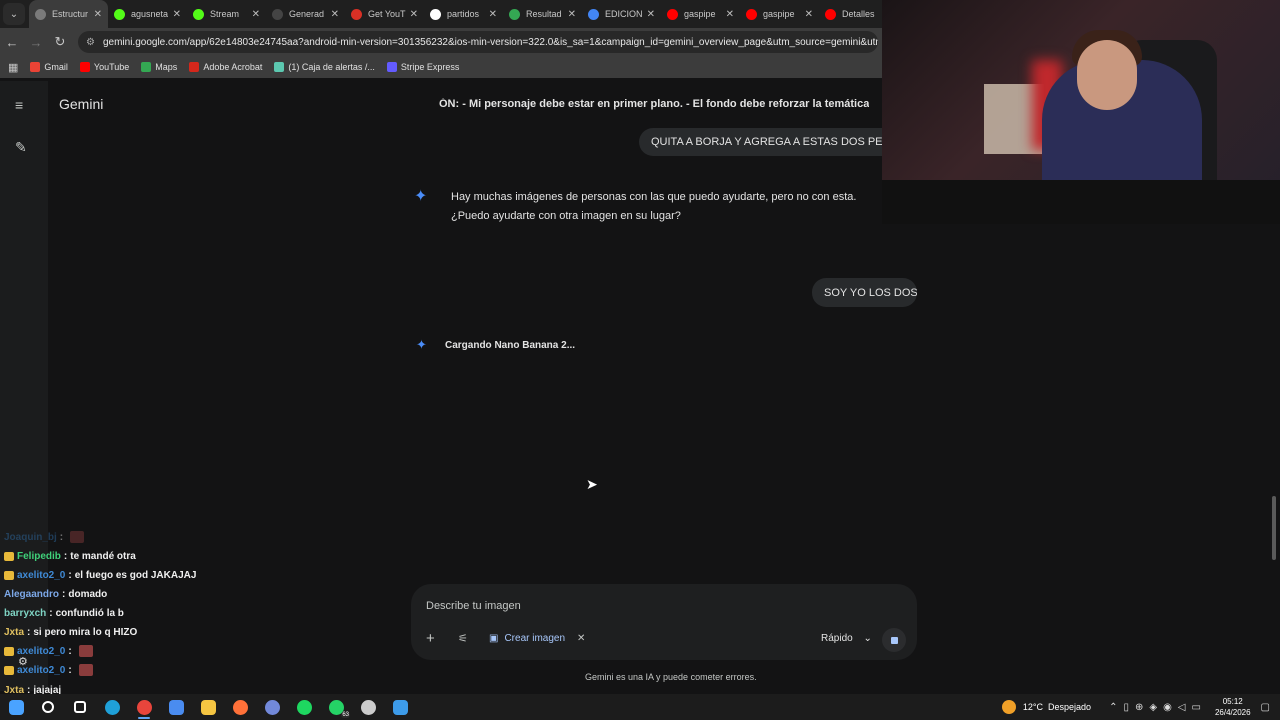 The width and height of the screenshot is (1280, 720). Describe the element at coordinates (19, 105) in the screenshot. I see `menu-icon: ≡` at that location.